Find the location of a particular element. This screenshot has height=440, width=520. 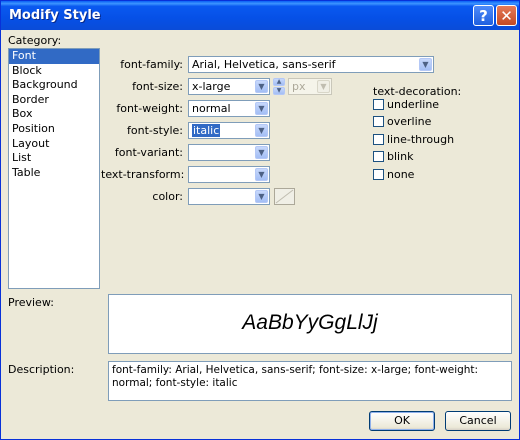

overline-checkbox is located at coordinates (378, 121).